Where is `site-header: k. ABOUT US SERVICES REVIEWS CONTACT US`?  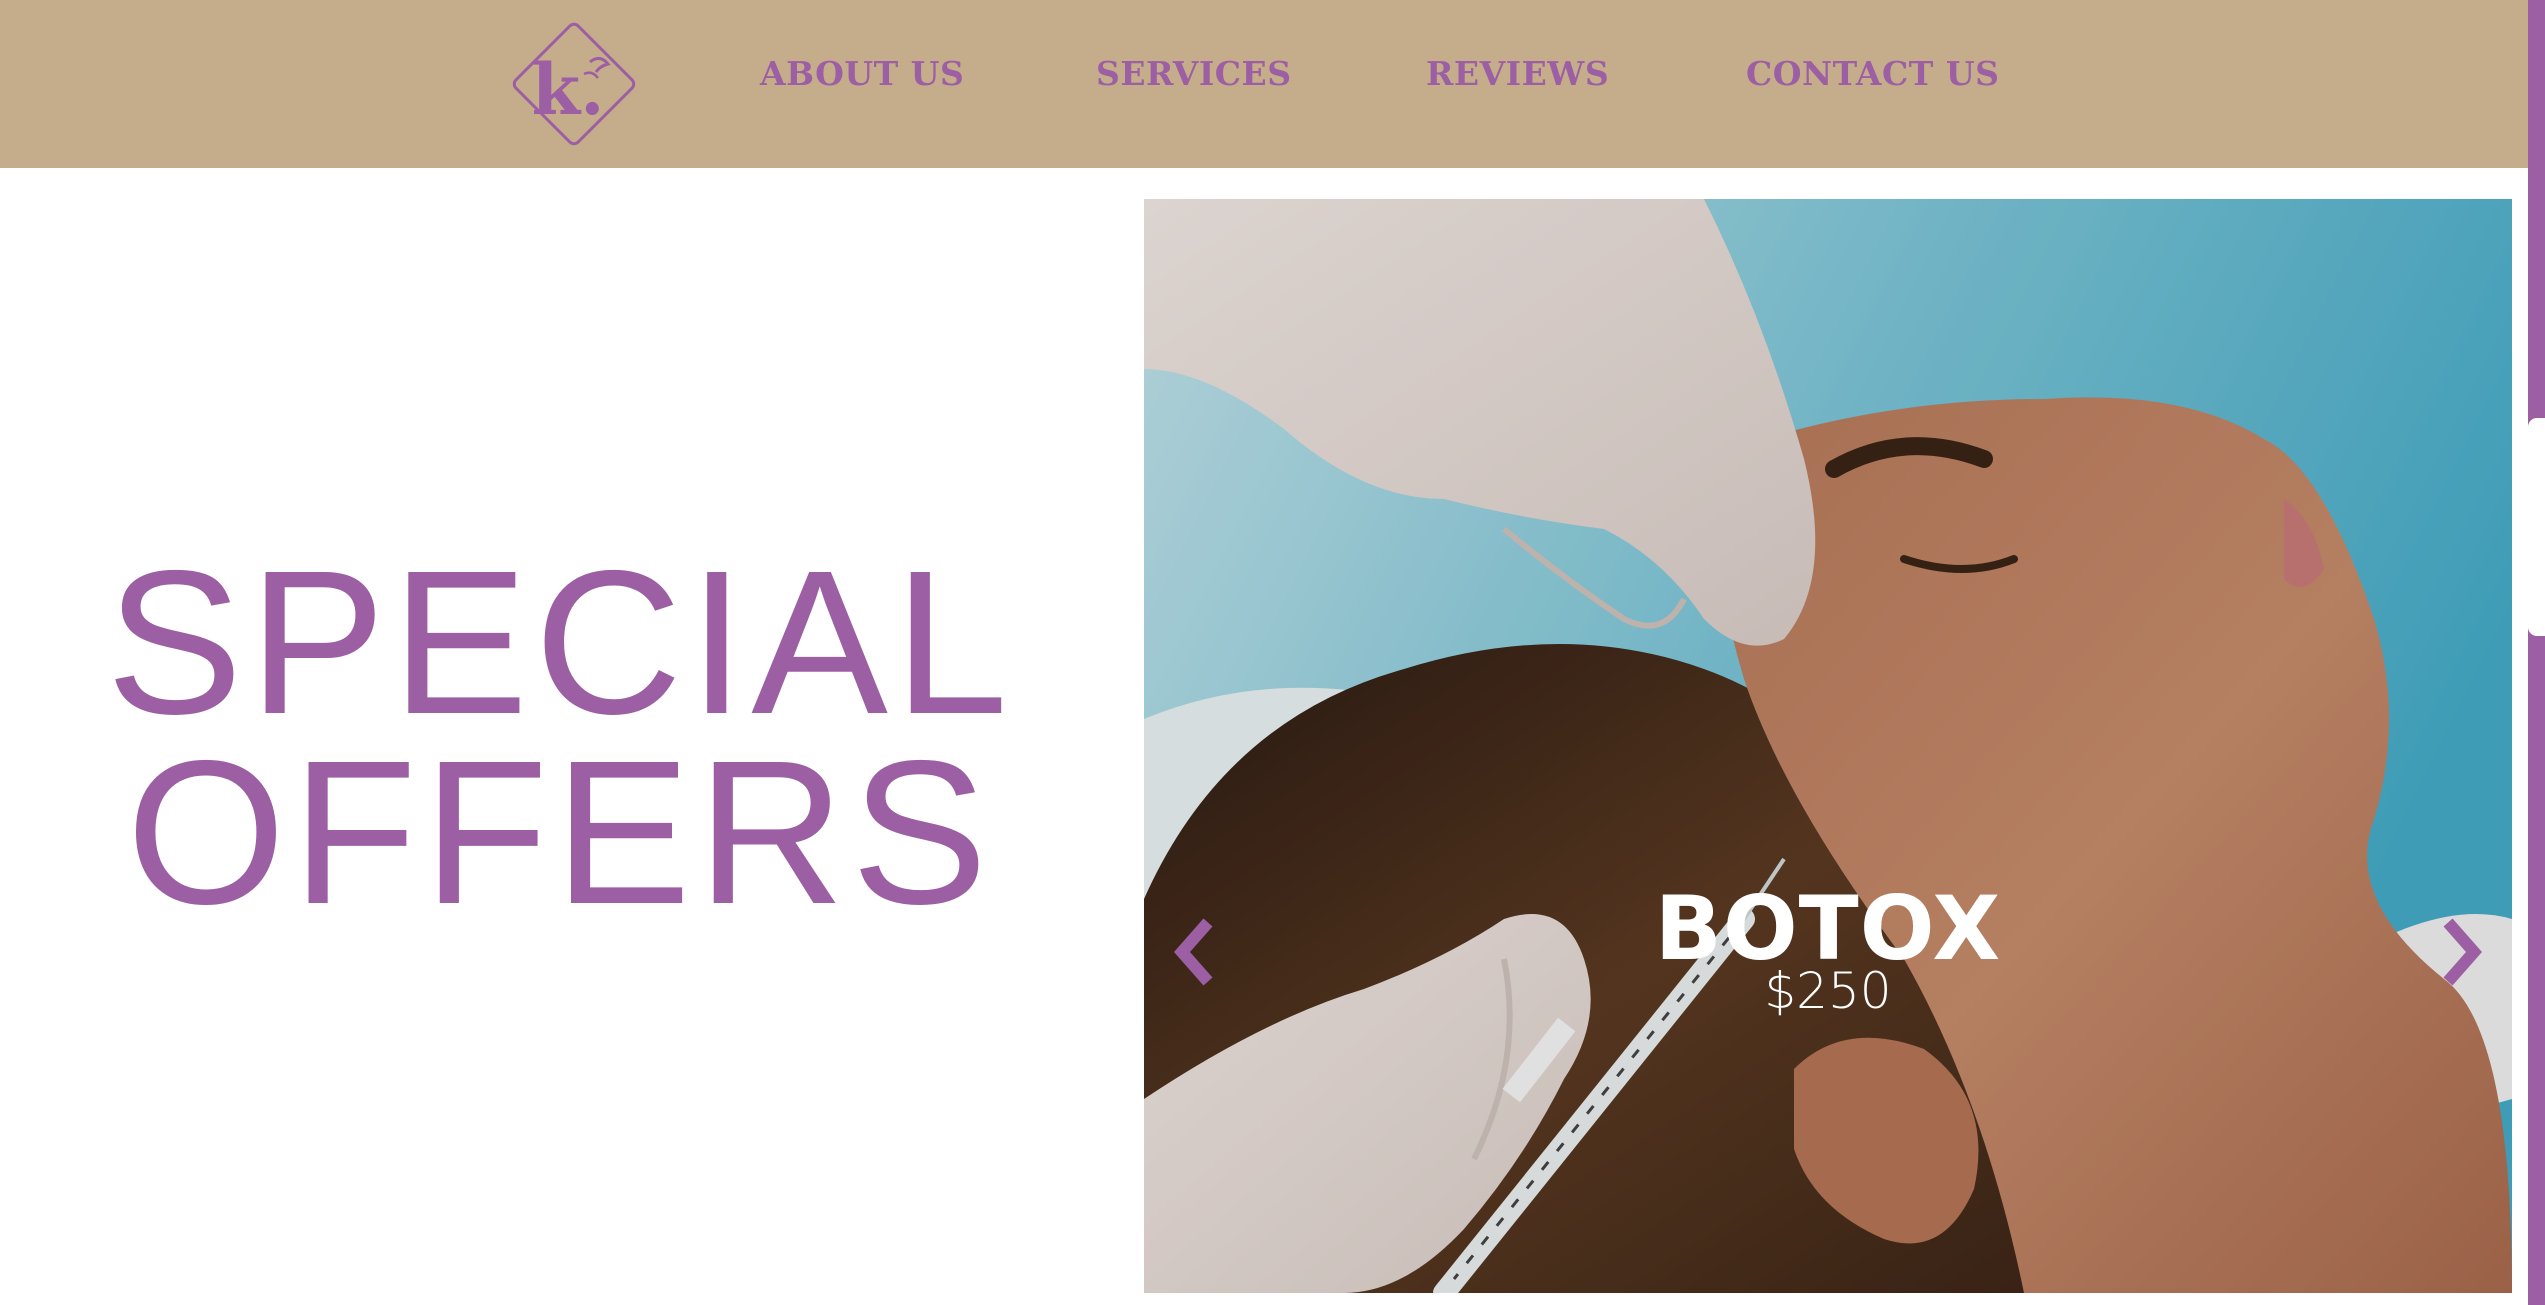 site-header: k. ABOUT US SERVICES REVIEWS CONTACT US is located at coordinates (1264, 84).